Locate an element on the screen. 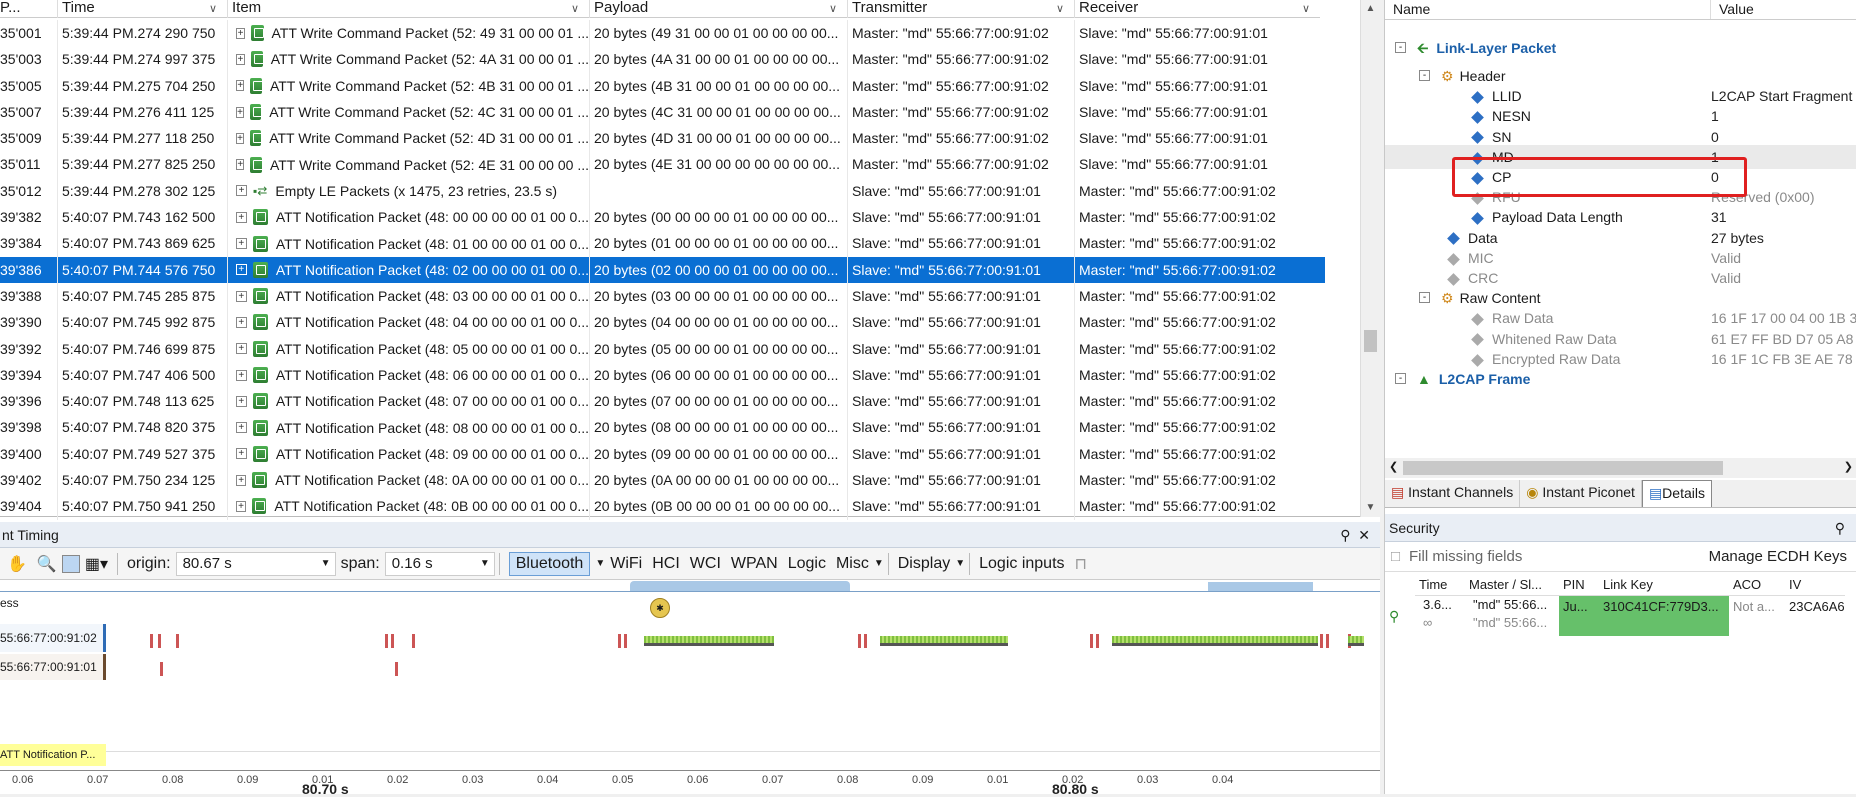 The width and height of the screenshot is (1856, 797). logic-wave-icon: ⊓ is located at coordinates (1081, 564).